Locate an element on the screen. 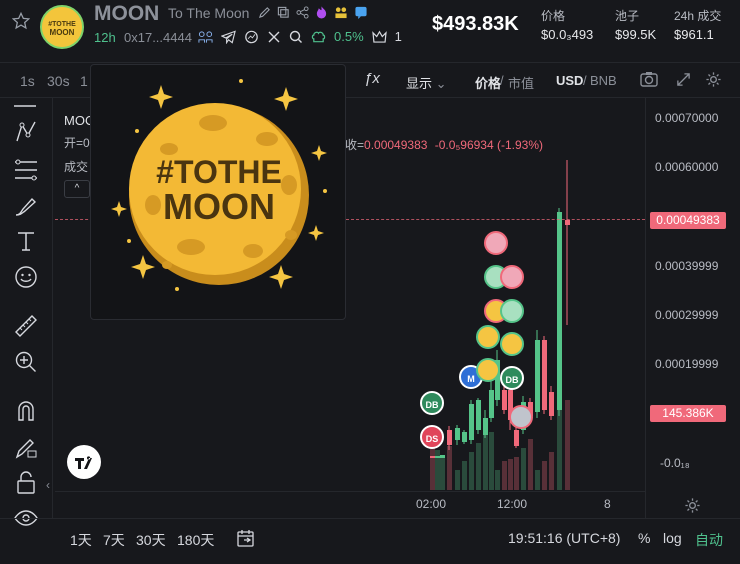 The height and width of the screenshot is (564, 740). stat-price-label: 价格 is located at coordinates (553, 16).